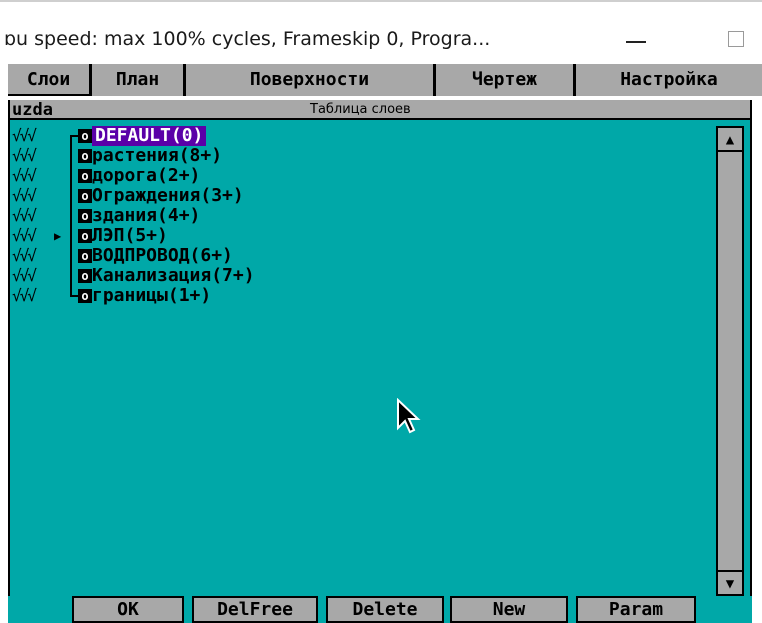  Describe the element at coordinates (255, 609) in the screenshot. I see `delfree-button: DelFree` at that location.